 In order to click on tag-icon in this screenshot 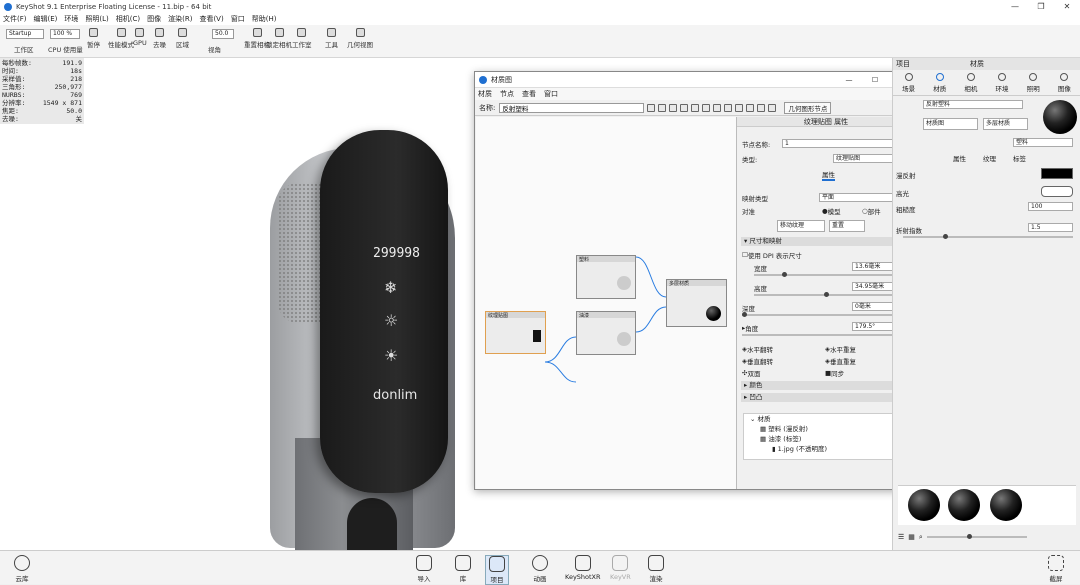, I will do `click(695, 107)`.